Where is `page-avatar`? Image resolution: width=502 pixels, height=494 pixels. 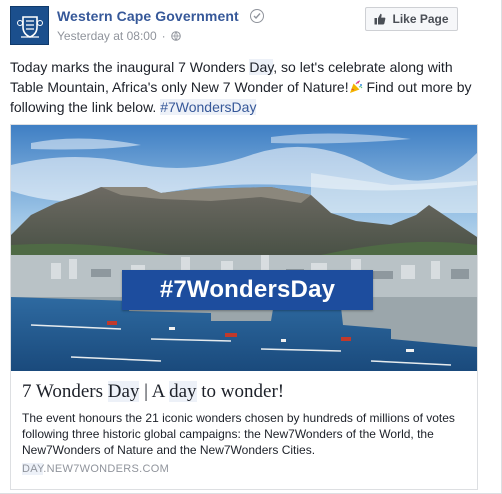
page-avatar is located at coordinates (29, 25).